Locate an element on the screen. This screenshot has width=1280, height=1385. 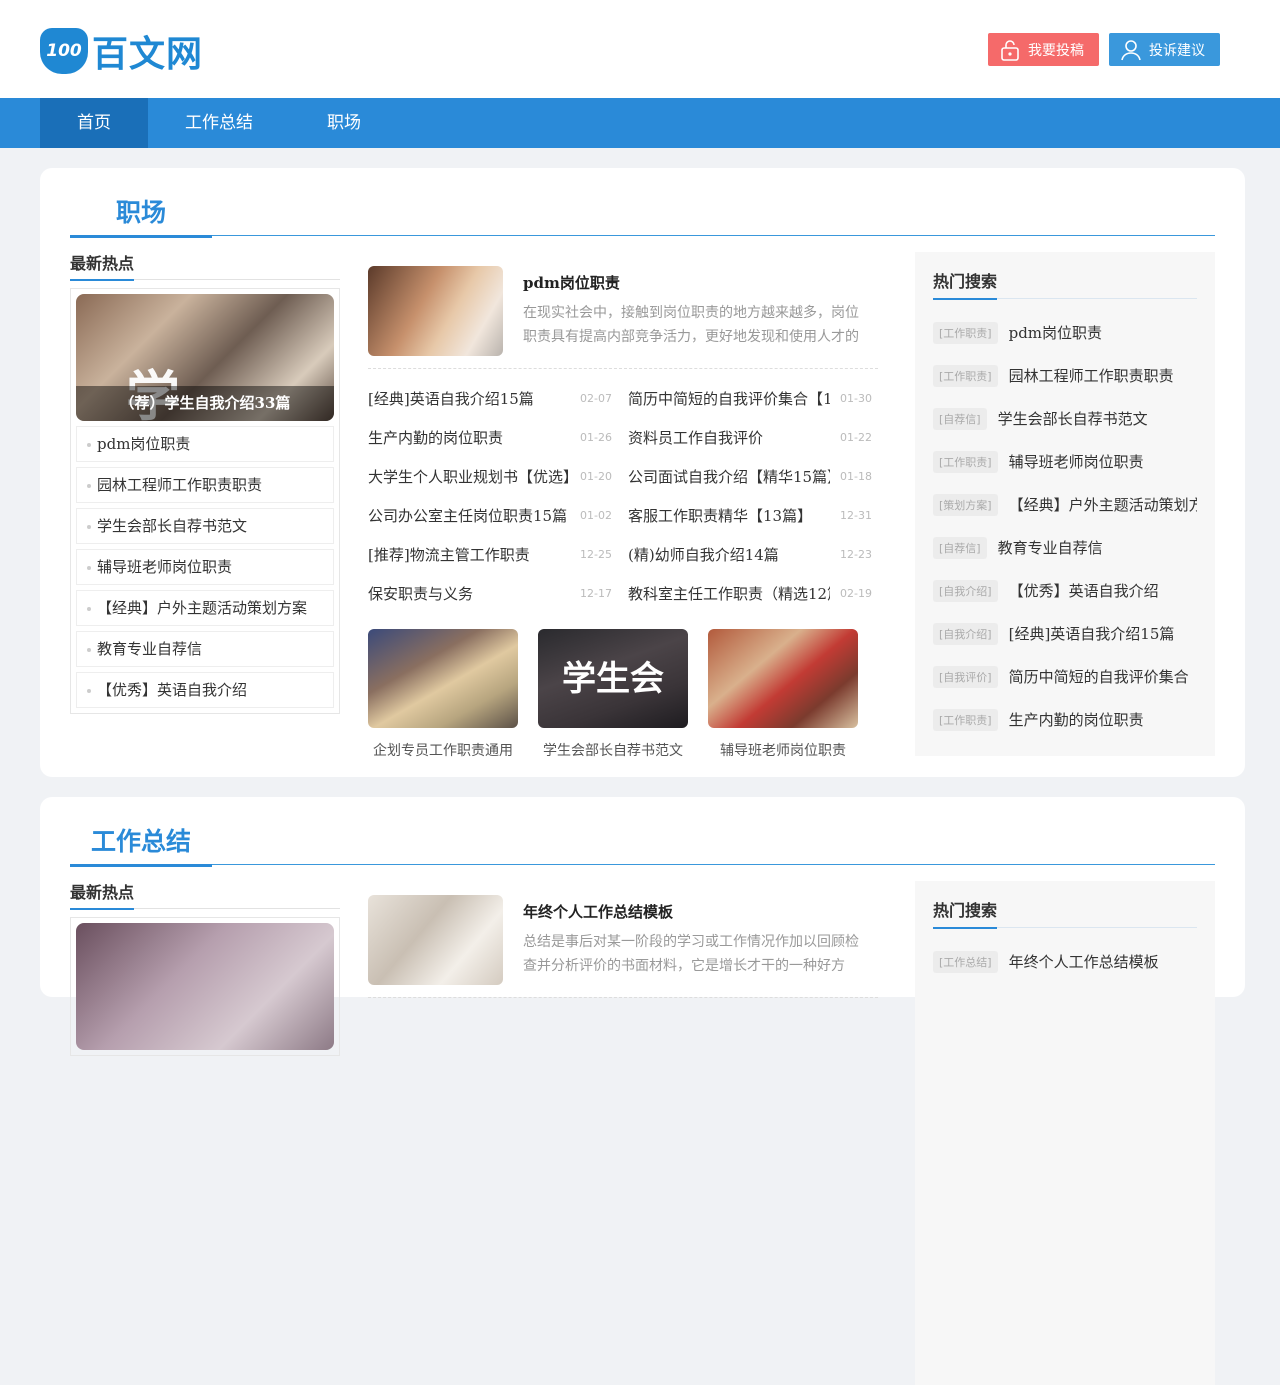
hot-box is located at coordinates (205, 986).